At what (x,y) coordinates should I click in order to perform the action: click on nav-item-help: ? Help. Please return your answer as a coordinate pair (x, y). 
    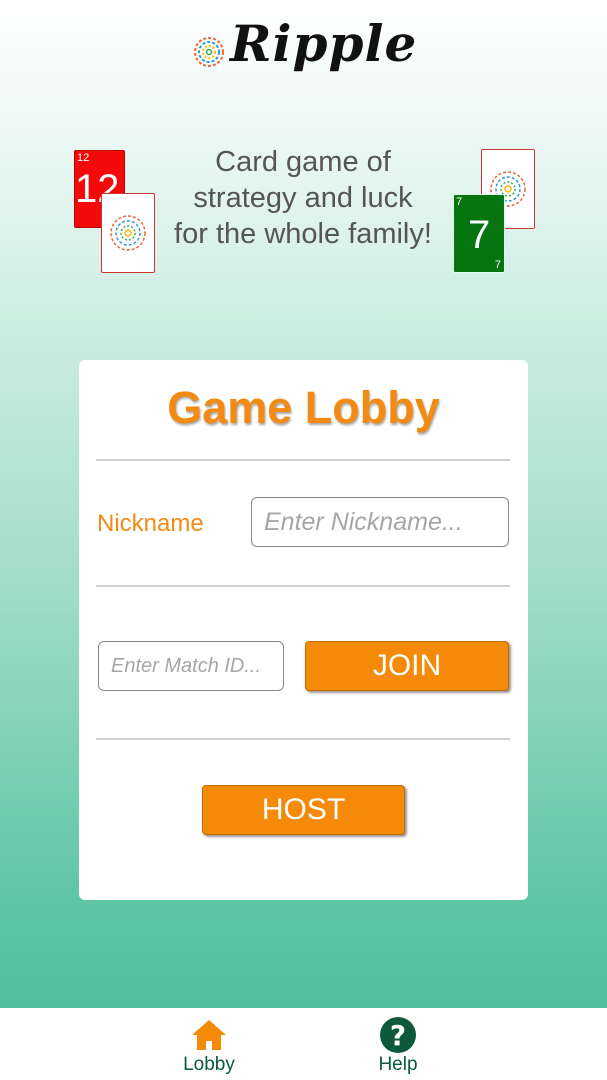
    Looking at the image, I should click on (398, 1044).